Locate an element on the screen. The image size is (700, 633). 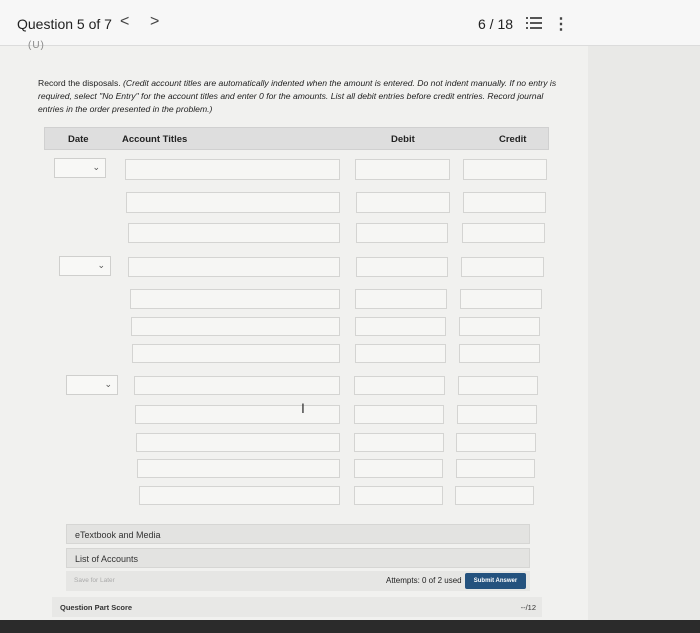
top-bar: Question 5 of 7 < > 6 / 18 ⋮ is located at coordinates (350, 23).